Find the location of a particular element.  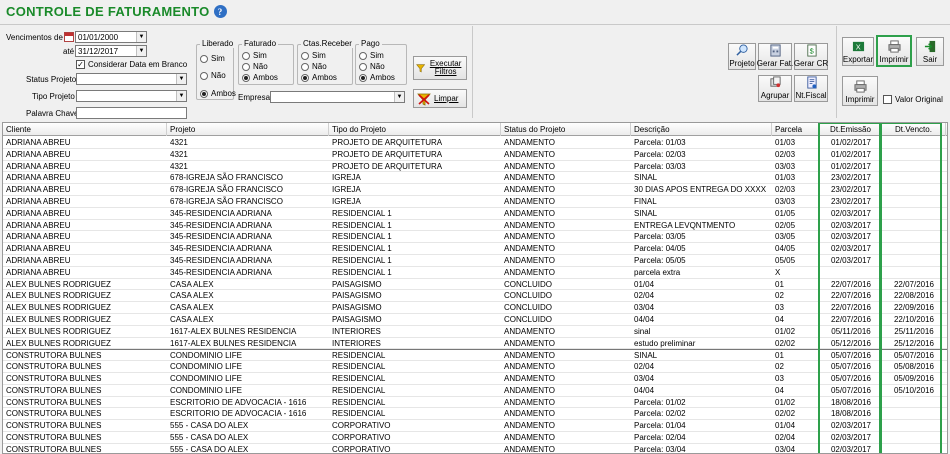

valor-original-checkbox is located at coordinates (887, 99).